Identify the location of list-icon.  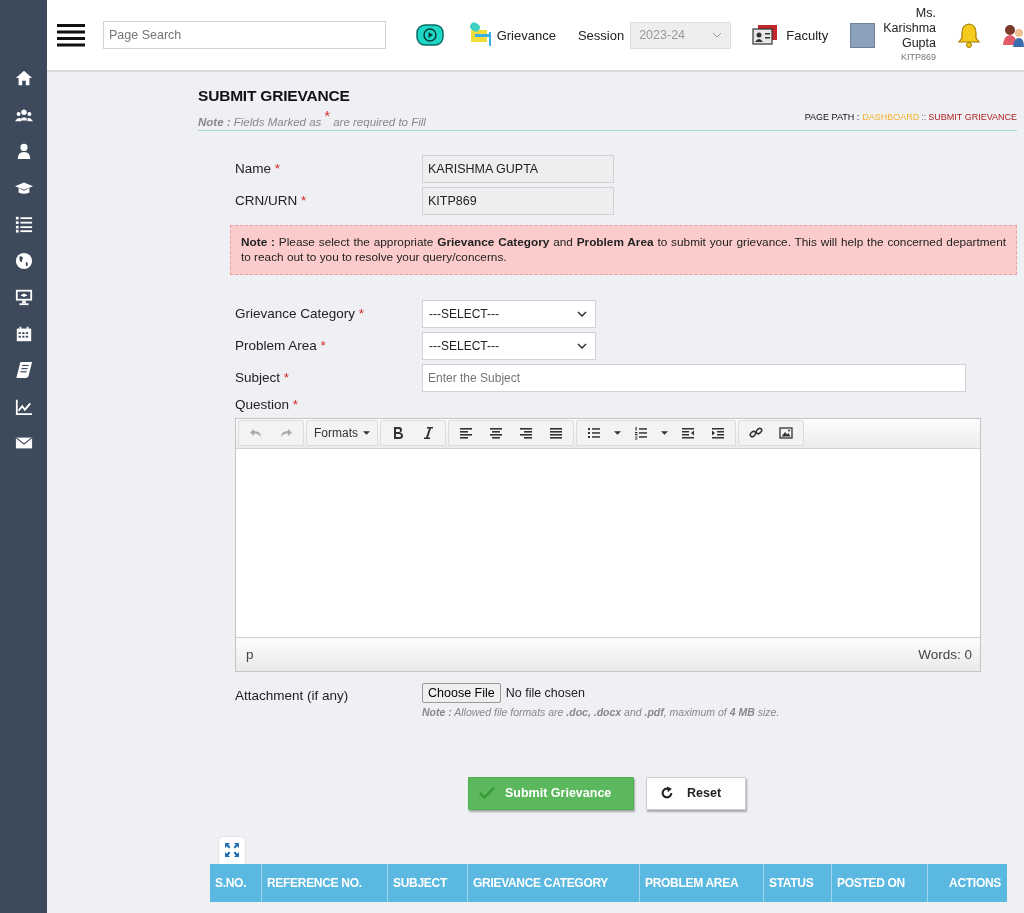
(23, 224).